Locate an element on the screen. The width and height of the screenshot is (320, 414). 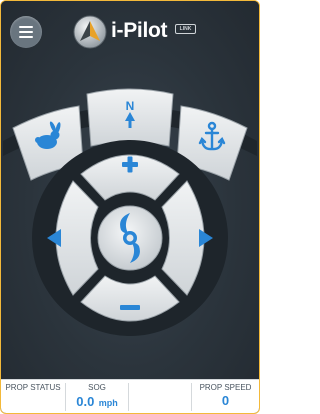
sog-cell: SOG 0.0 mph is located at coordinates (97, 396).